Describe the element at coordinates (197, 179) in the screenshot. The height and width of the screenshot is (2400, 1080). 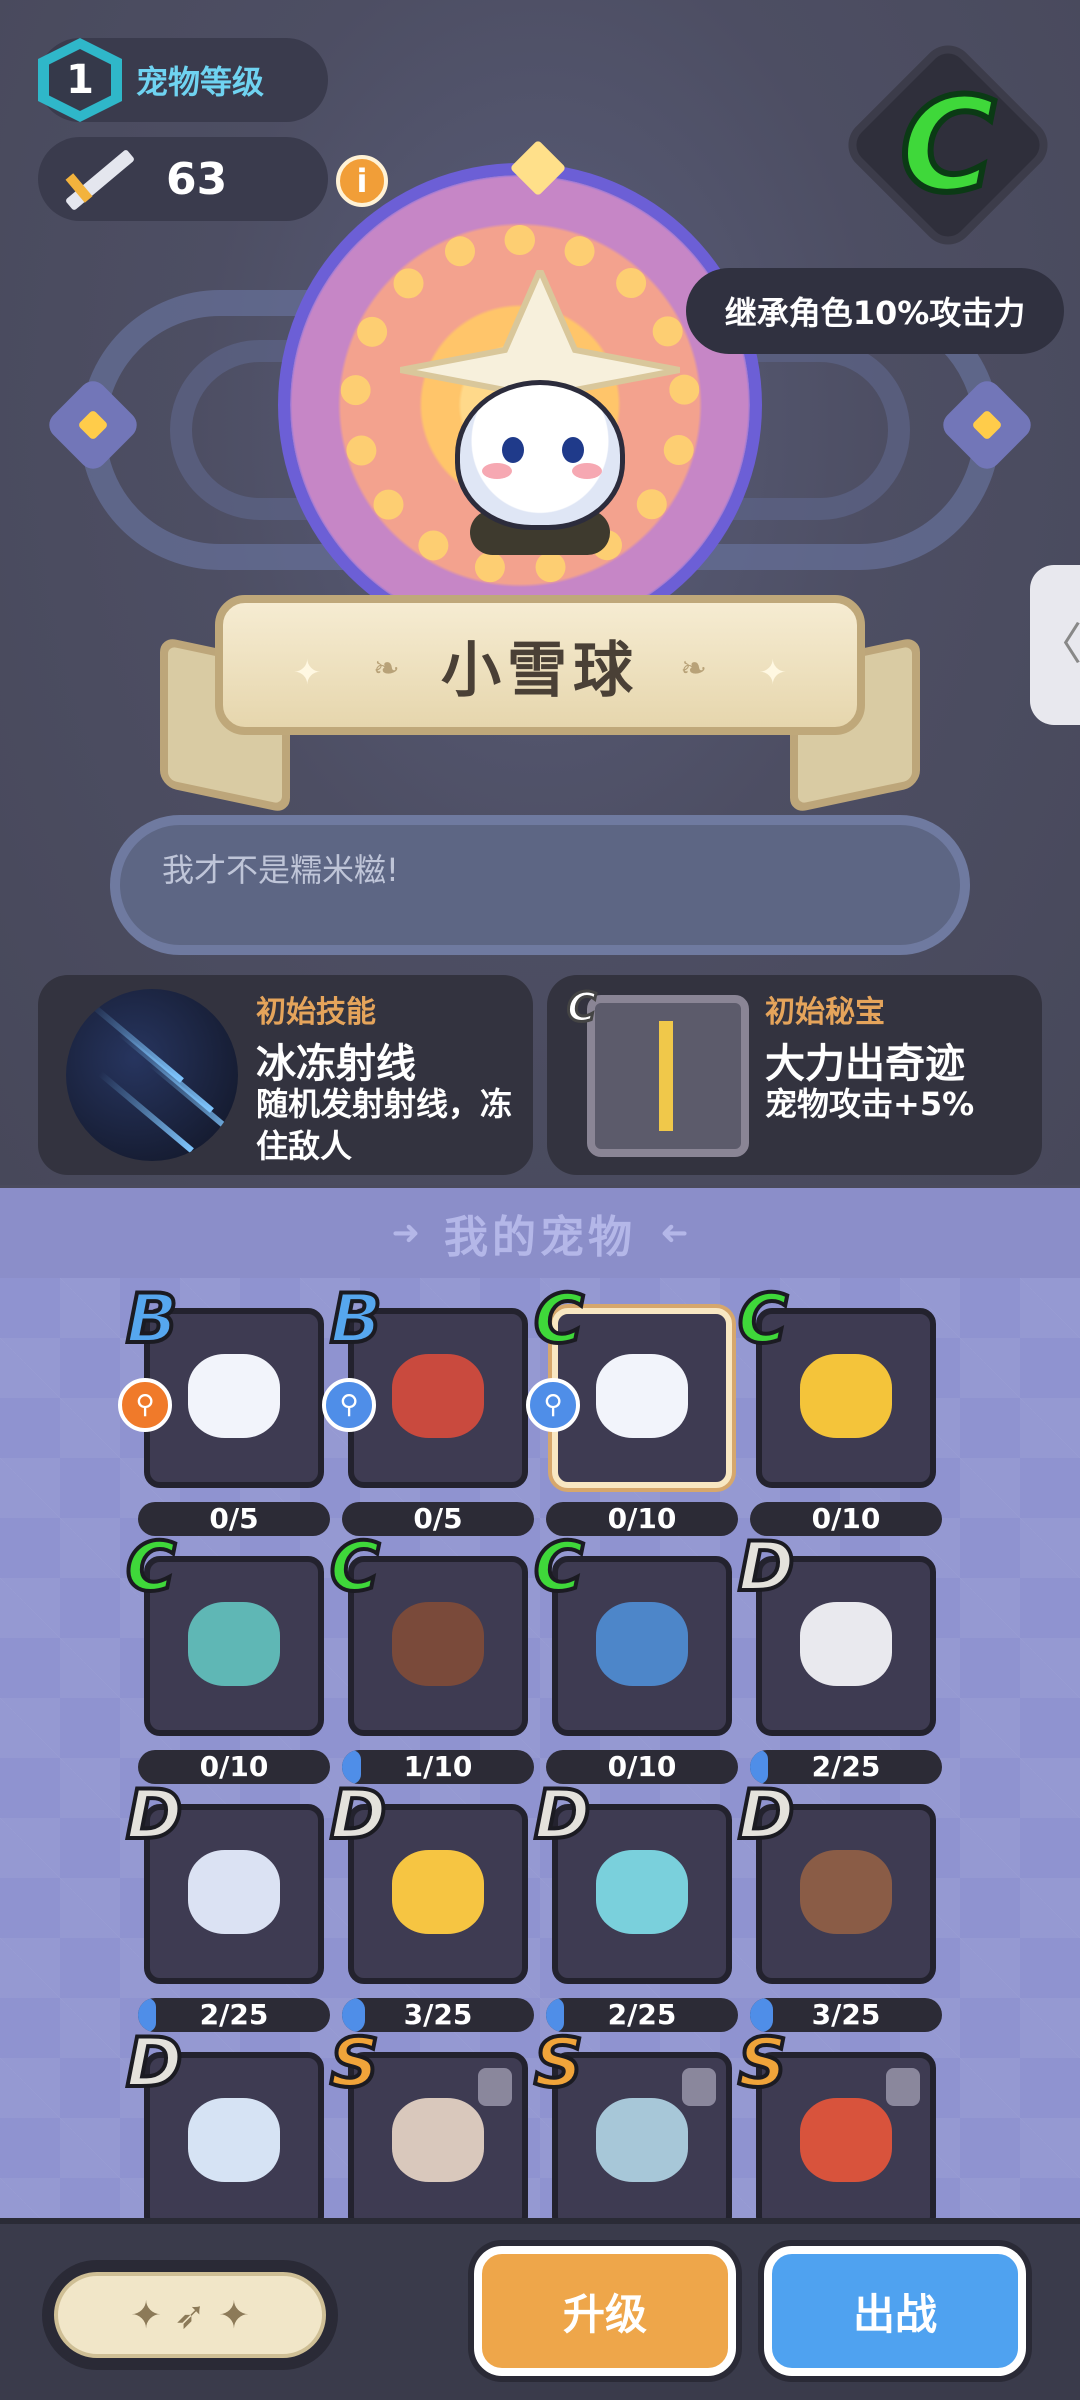
I see `attack-power-value: 63` at that location.